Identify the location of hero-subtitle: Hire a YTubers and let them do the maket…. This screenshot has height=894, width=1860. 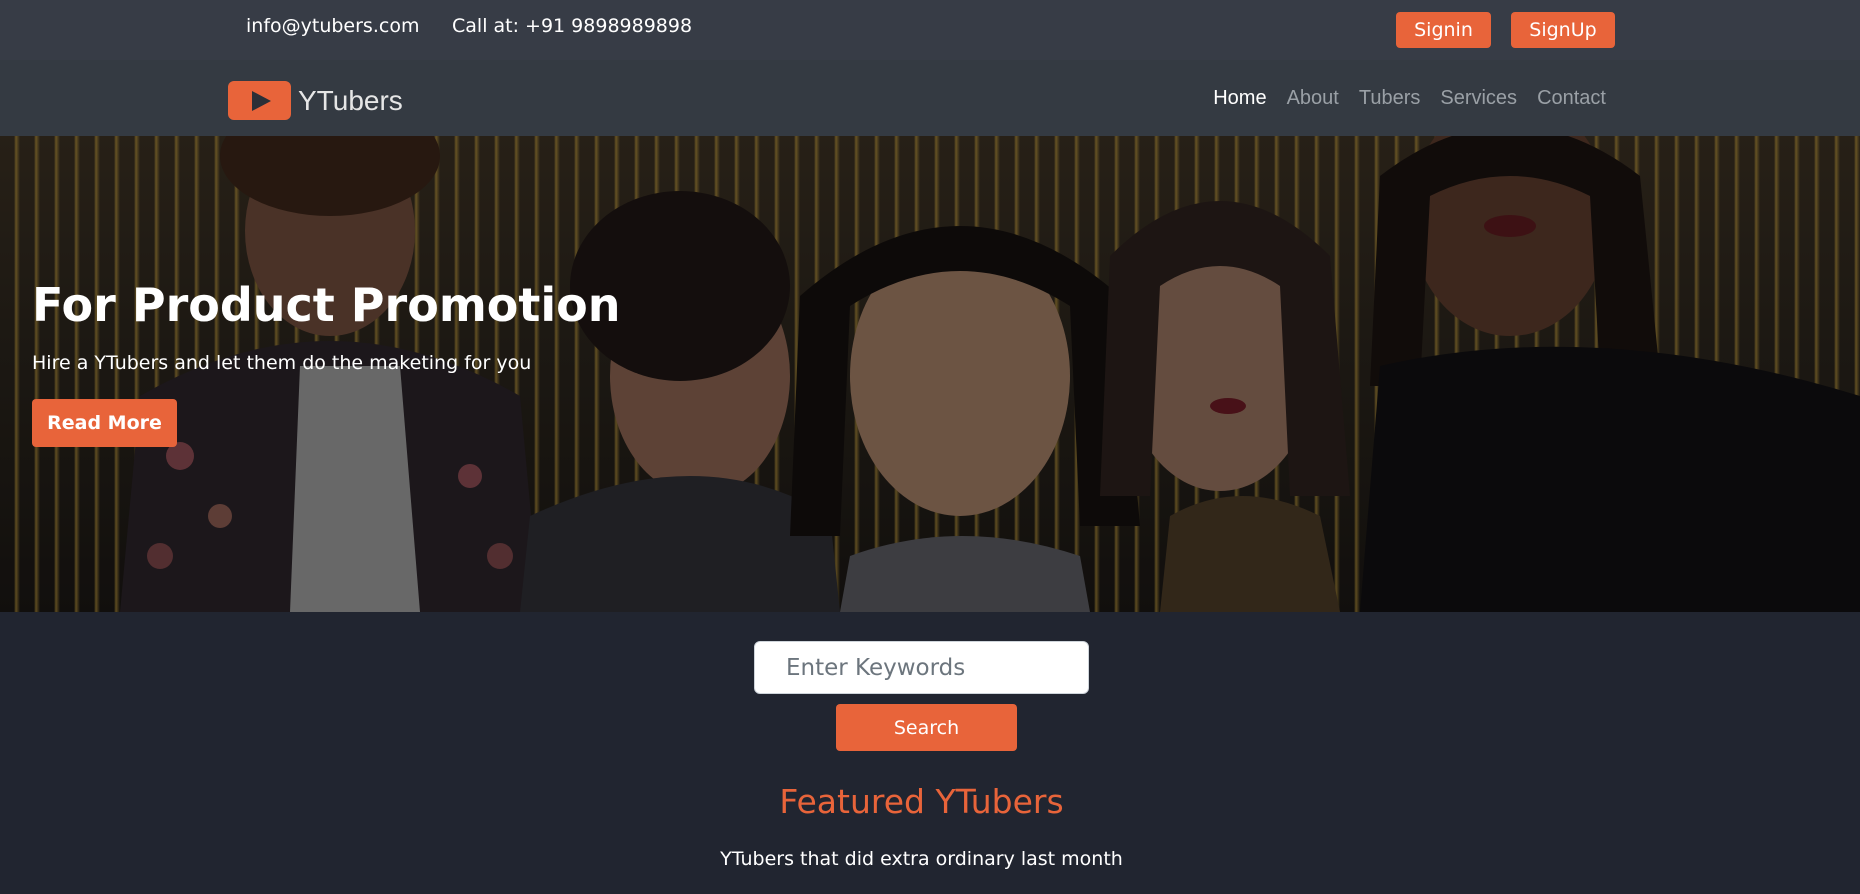
(282, 363).